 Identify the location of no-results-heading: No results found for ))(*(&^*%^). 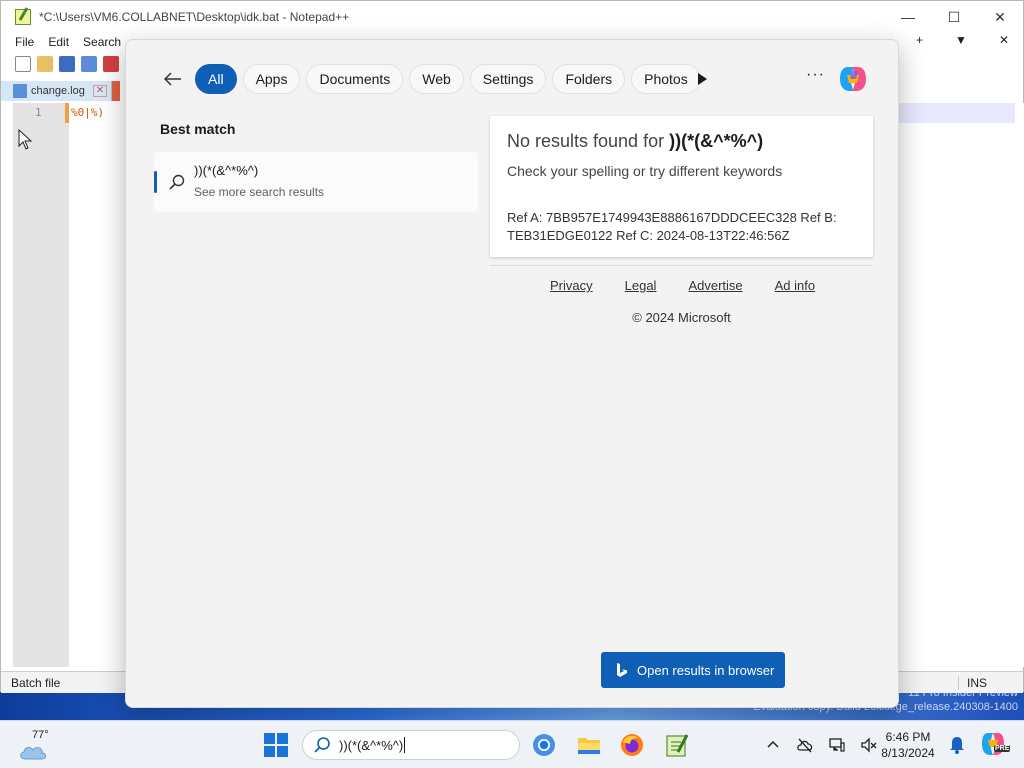
(635, 141).